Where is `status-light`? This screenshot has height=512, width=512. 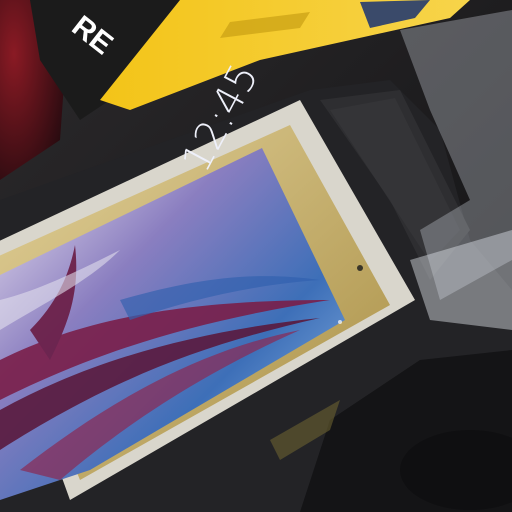
status-light is located at coordinates (340, 322).